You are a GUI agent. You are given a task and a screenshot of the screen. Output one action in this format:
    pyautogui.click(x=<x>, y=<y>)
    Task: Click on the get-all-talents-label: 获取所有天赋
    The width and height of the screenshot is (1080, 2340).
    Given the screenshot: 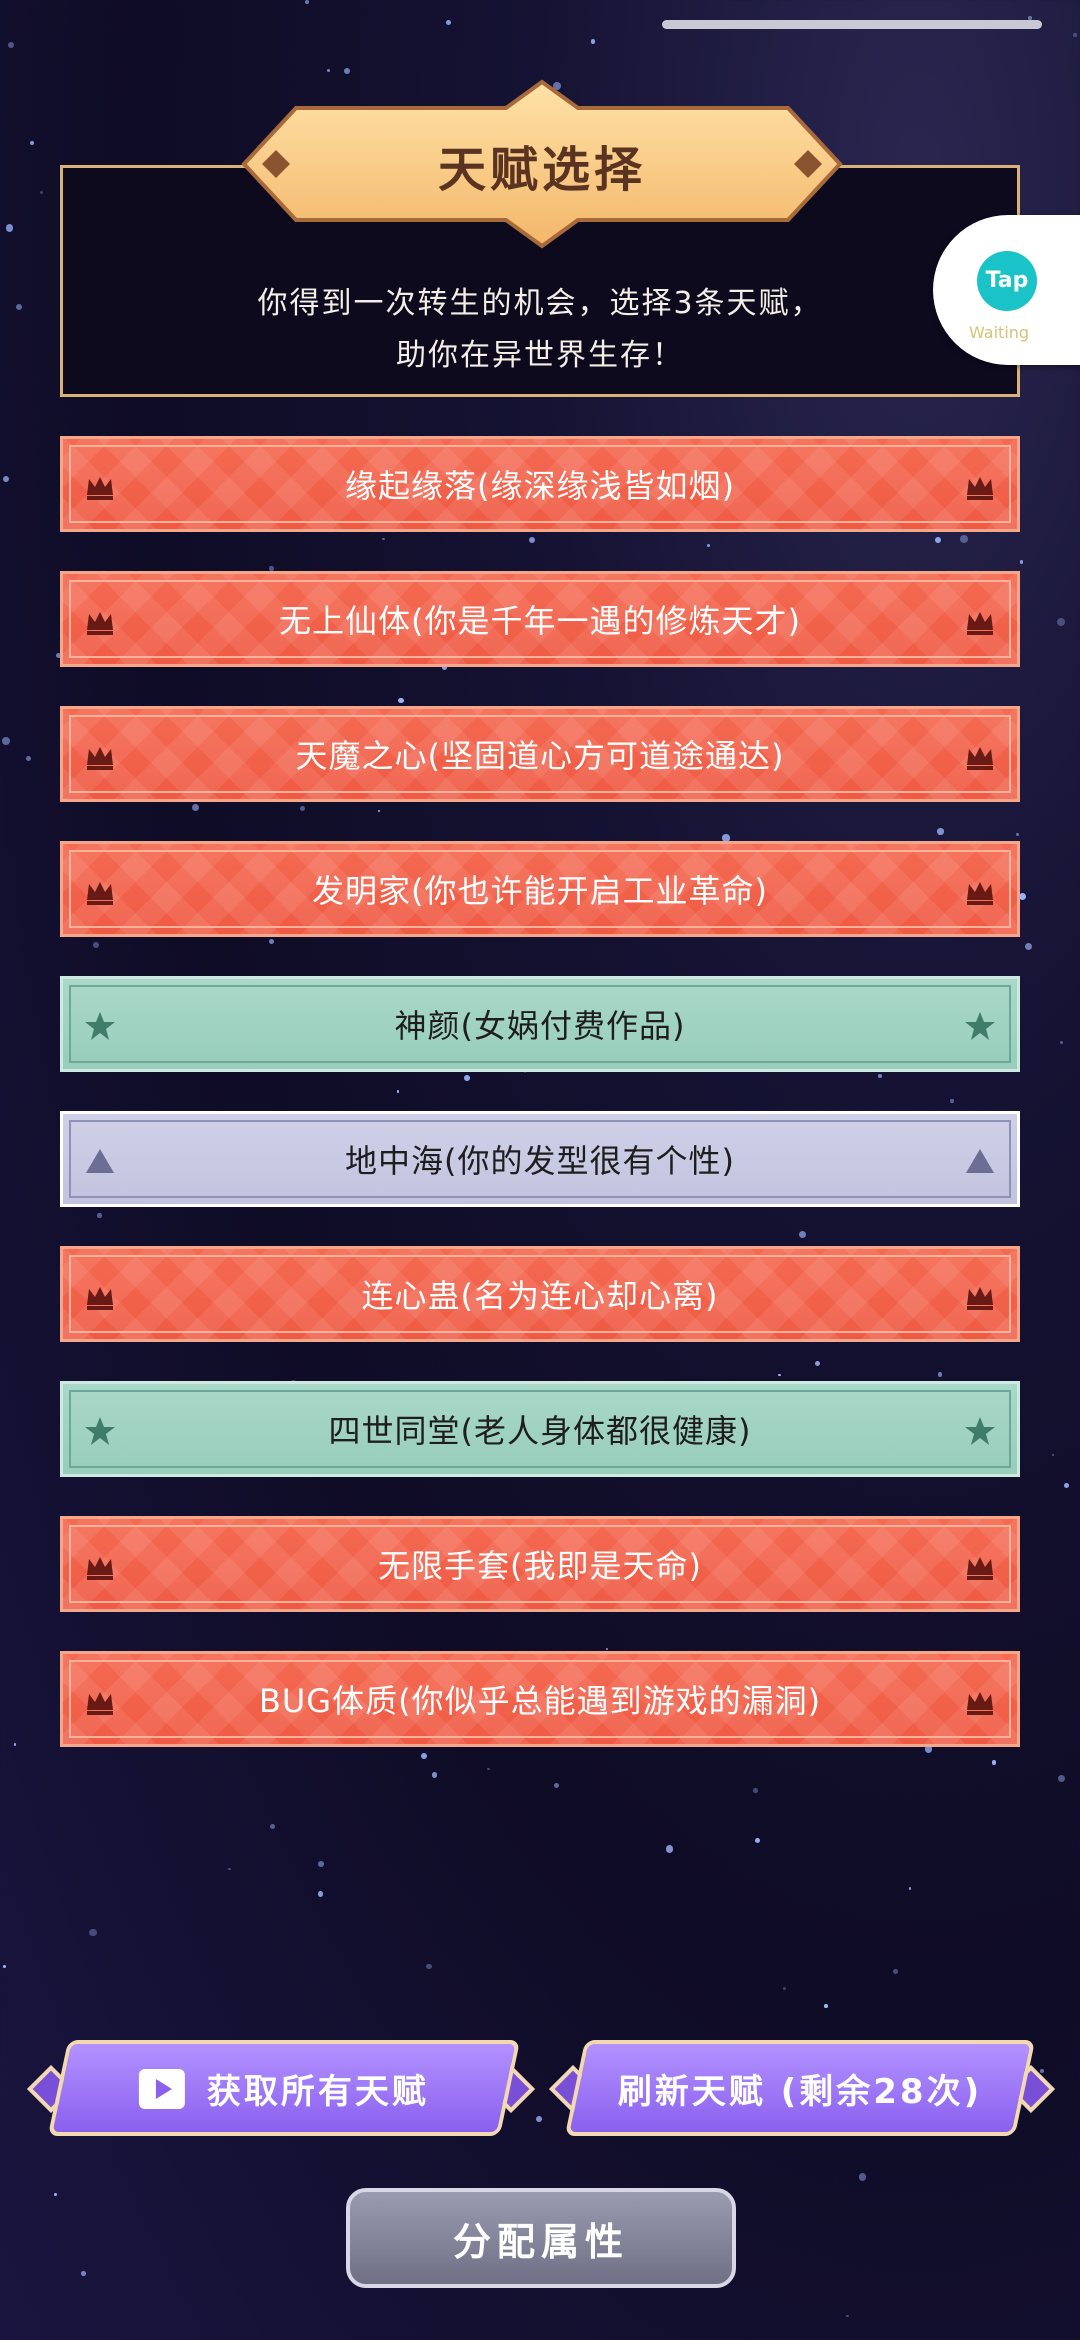 What is the action you would take?
    pyautogui.click(x=318, y=2091)
    